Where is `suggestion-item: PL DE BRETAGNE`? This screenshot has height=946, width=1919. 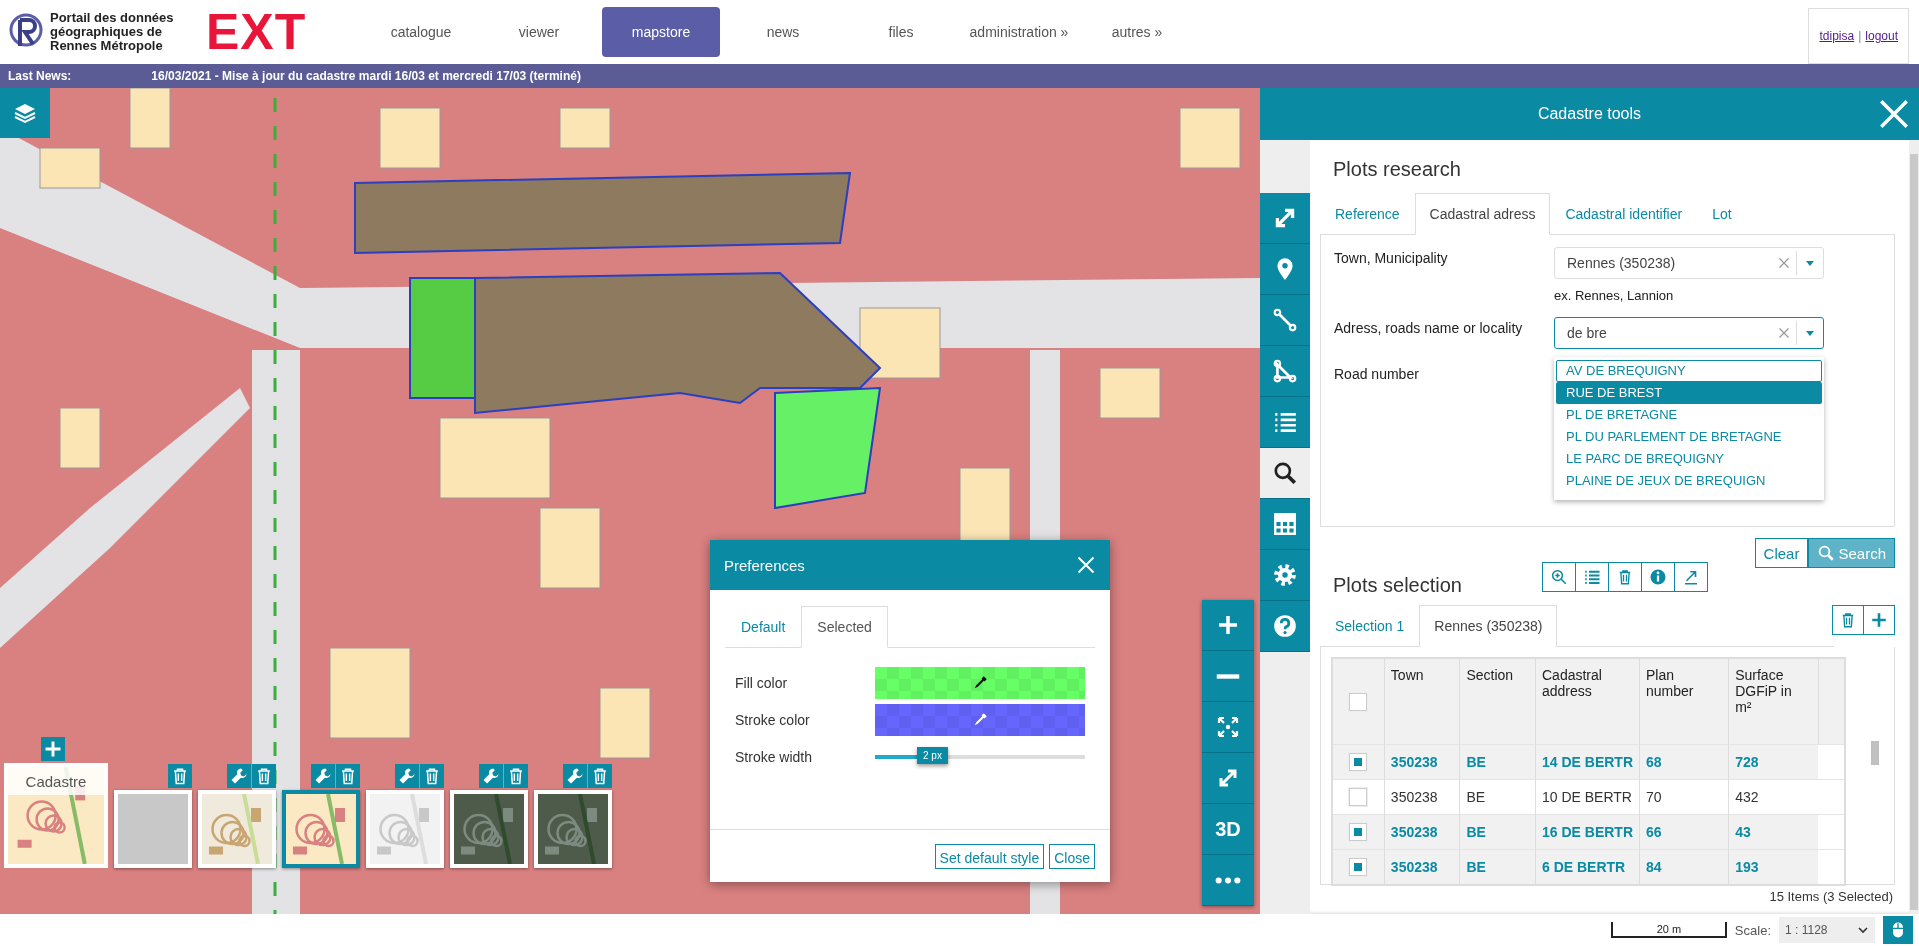
suggestion-item: PL DE BRETAGNE is located at coordinates (1689, 415).